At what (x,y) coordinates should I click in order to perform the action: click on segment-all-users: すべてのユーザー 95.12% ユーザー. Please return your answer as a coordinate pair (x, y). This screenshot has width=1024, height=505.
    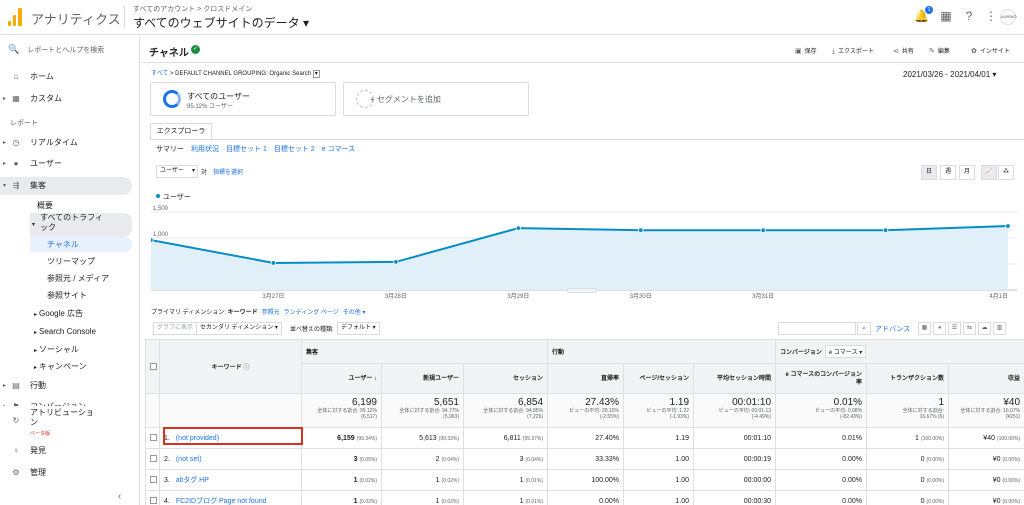
    Looking at the image, I should click on (243, 99).